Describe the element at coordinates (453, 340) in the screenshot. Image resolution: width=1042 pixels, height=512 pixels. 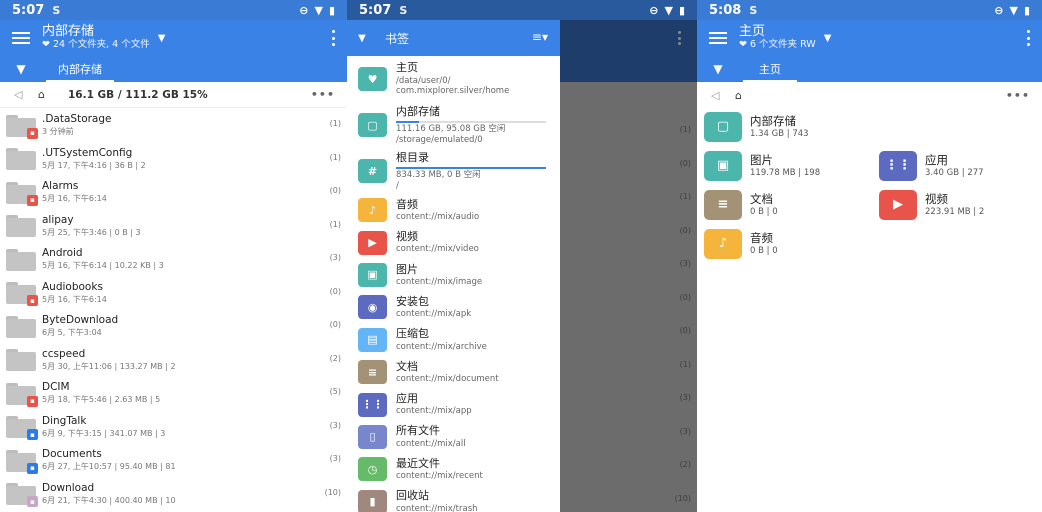
I see `bookmark-item: ▤ 压缩包 content://mix/archive` at that location.